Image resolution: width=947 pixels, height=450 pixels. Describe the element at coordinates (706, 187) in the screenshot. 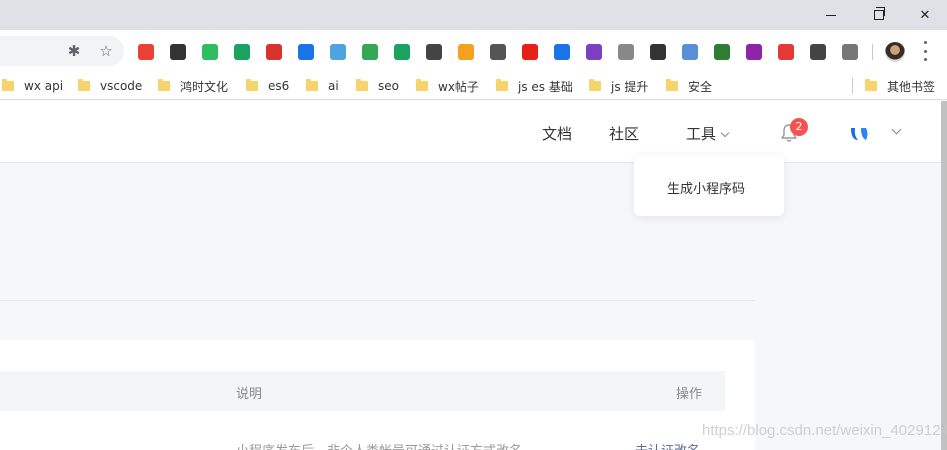

I see `menu-item-generate-qrcode: 生成小程序码` at that location.